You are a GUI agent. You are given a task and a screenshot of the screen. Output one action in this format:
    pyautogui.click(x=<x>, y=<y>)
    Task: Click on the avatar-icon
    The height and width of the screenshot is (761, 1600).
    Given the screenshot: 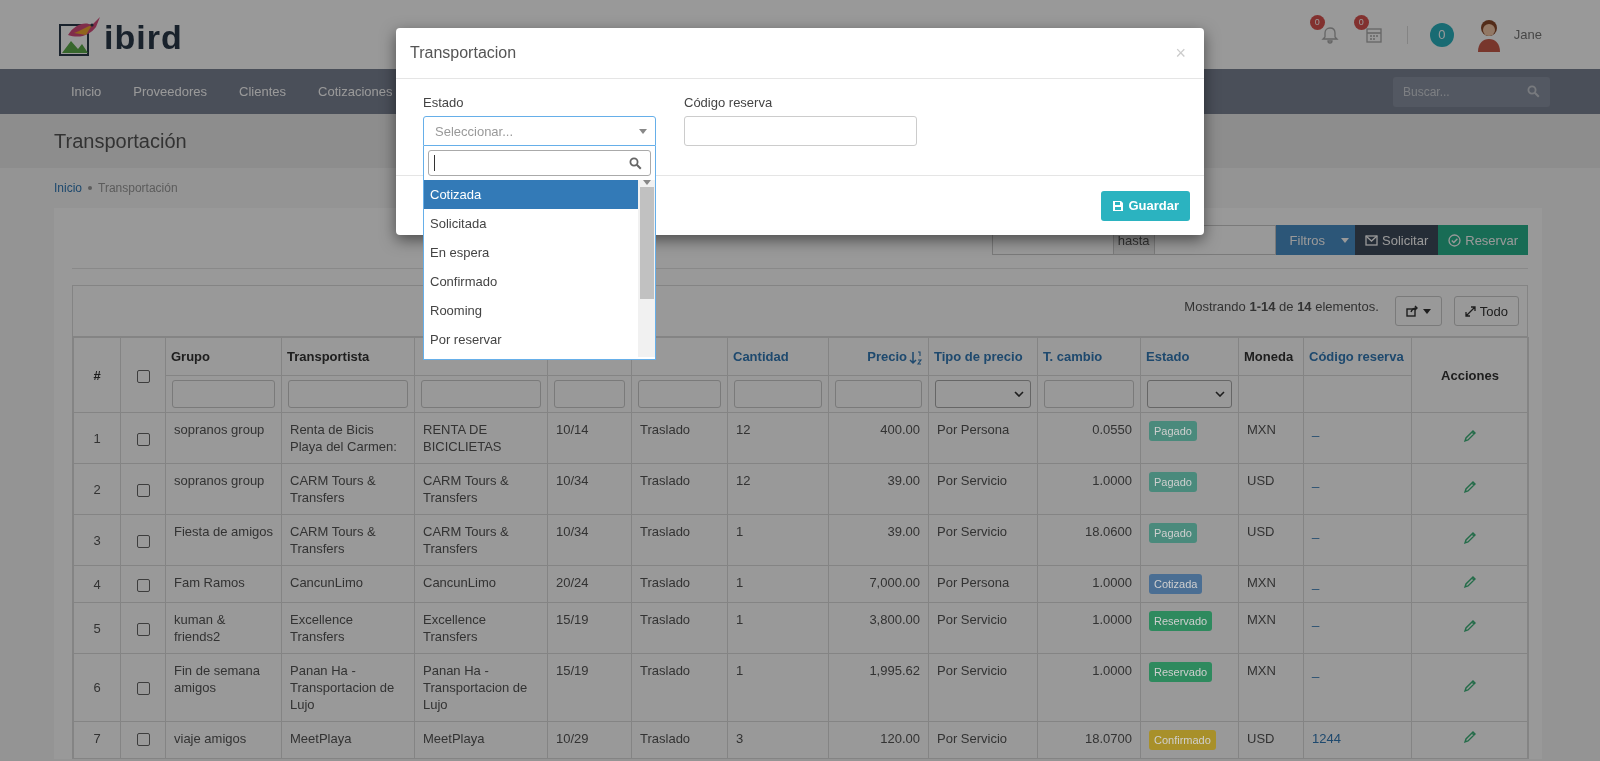 What is the action you would take?
    pyautogui.click(x=1488, y=34)
    